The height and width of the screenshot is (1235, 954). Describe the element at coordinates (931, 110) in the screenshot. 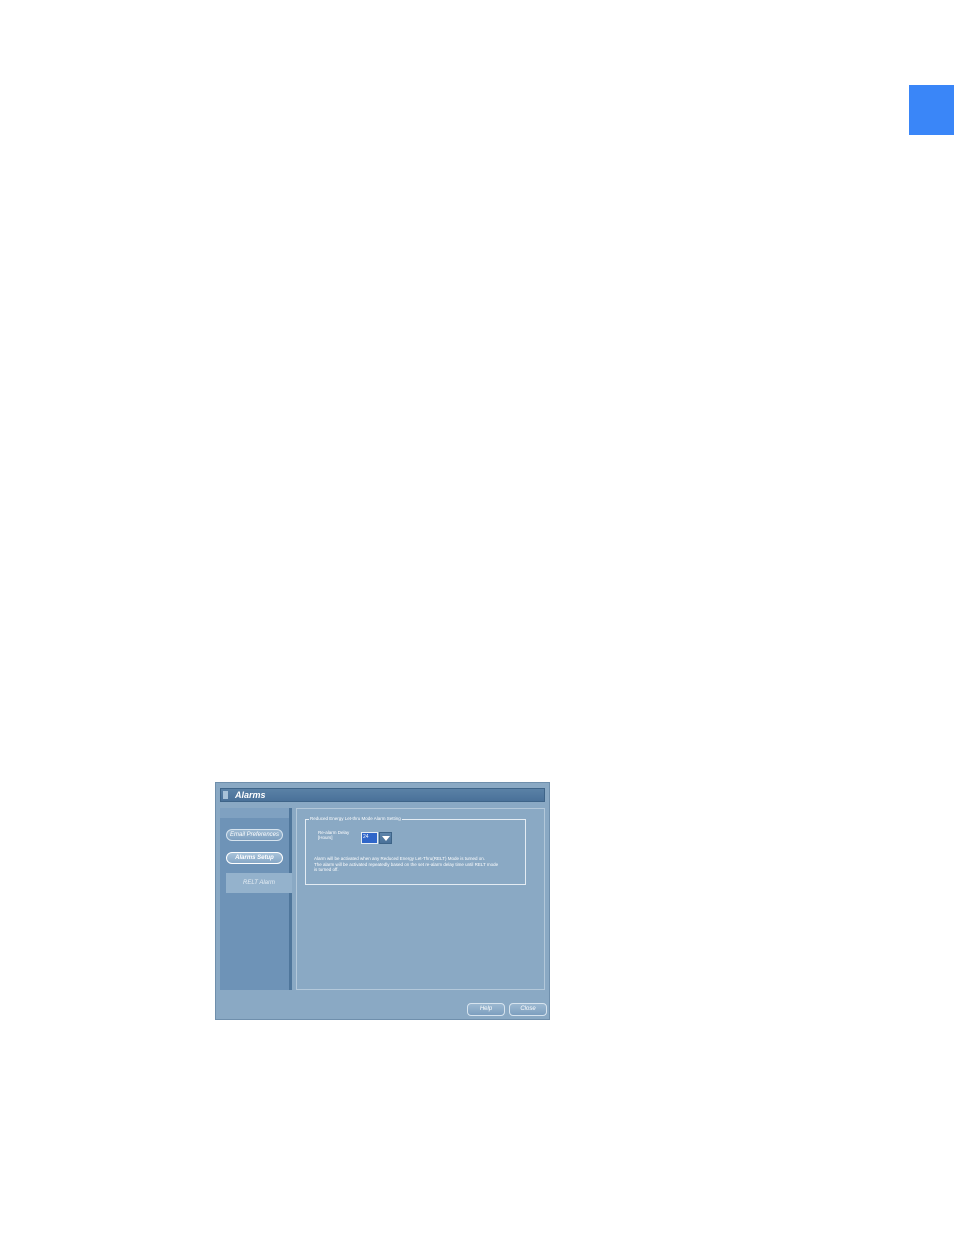

I see `chapter-tab-marker` at that location.